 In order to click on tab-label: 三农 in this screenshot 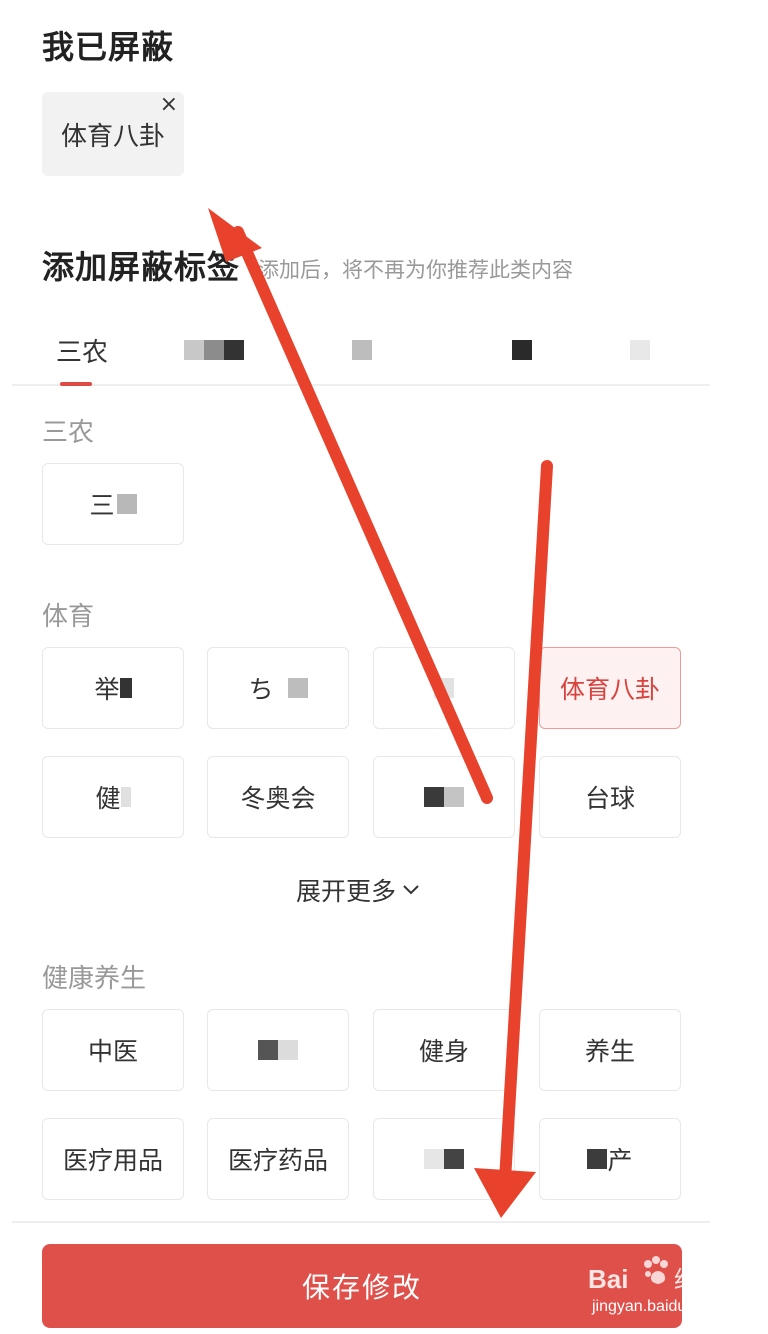, I will do `click(82, 352)`.